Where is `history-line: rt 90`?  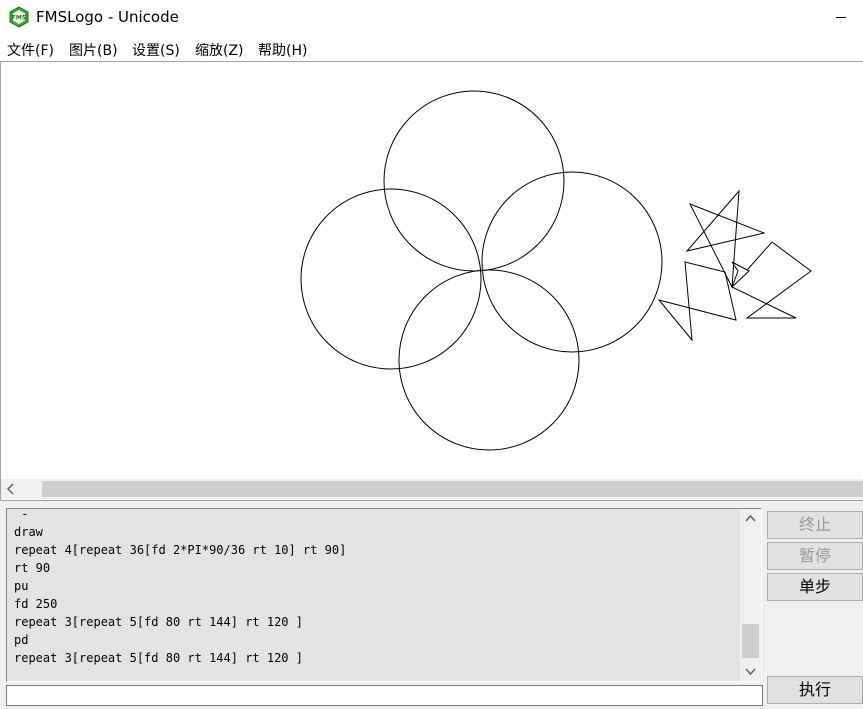 history-line: rt 90 is located at coordinates (32, 568).